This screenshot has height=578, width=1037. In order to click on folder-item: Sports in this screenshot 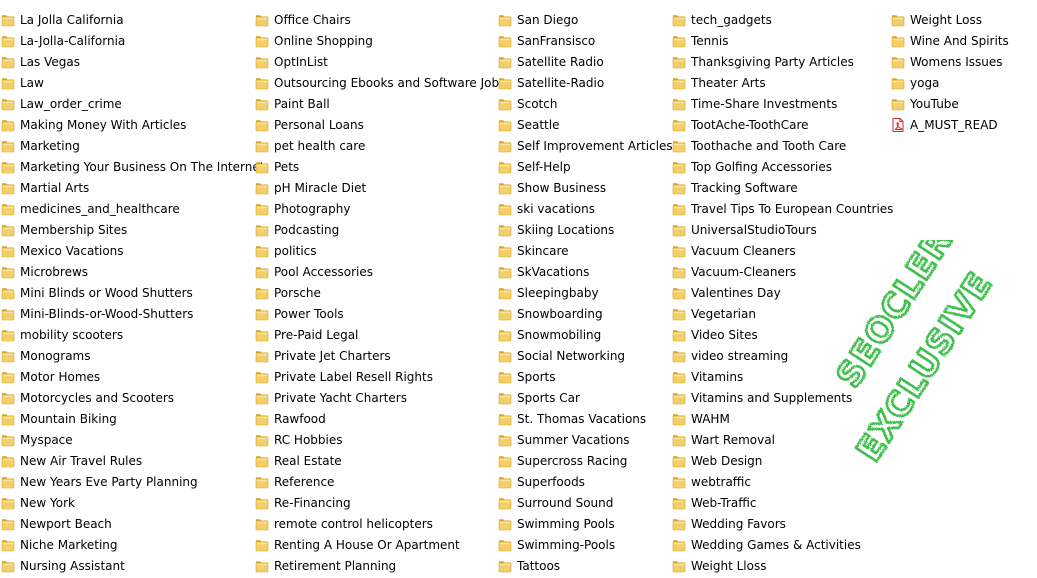, I will do `click(585, 376)`.